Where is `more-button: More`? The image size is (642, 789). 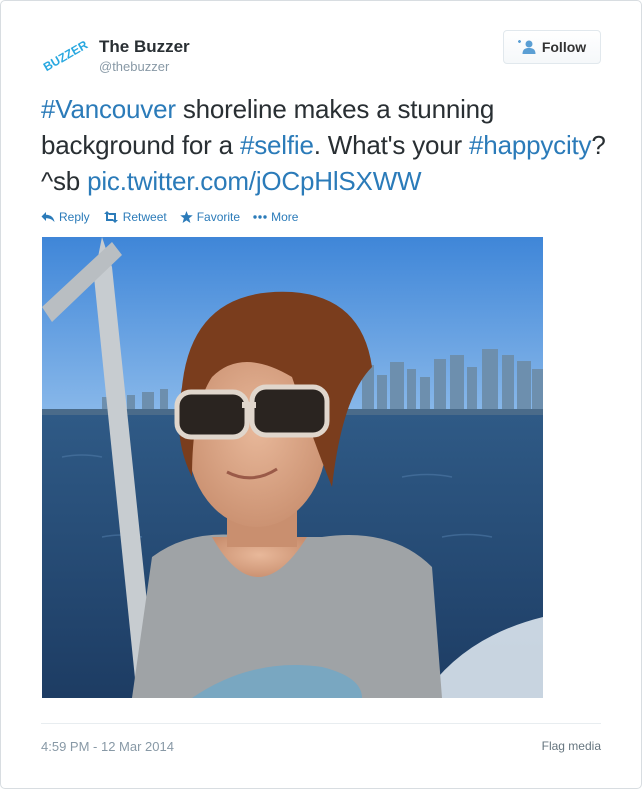
more-button: More is located at coordinates (275, 217).